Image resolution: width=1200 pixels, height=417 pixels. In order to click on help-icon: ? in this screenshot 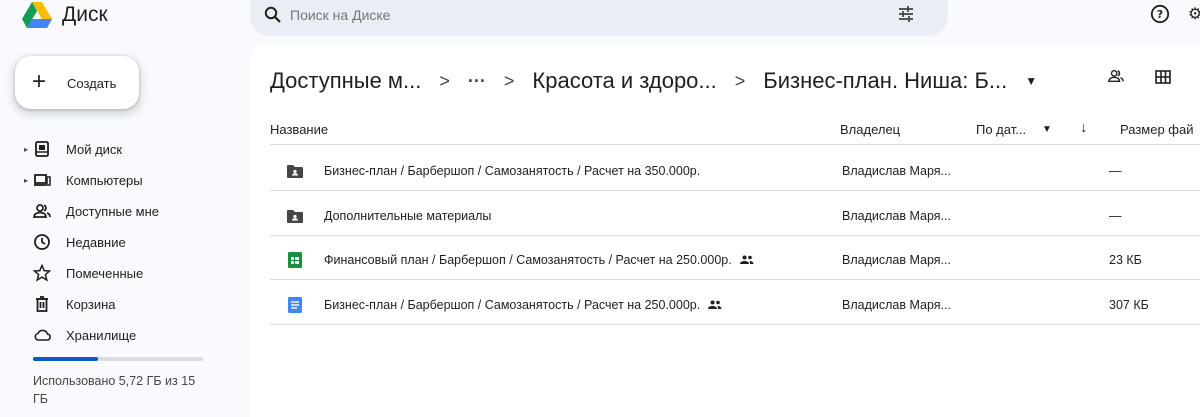, I will do `click(1160, 14)`.